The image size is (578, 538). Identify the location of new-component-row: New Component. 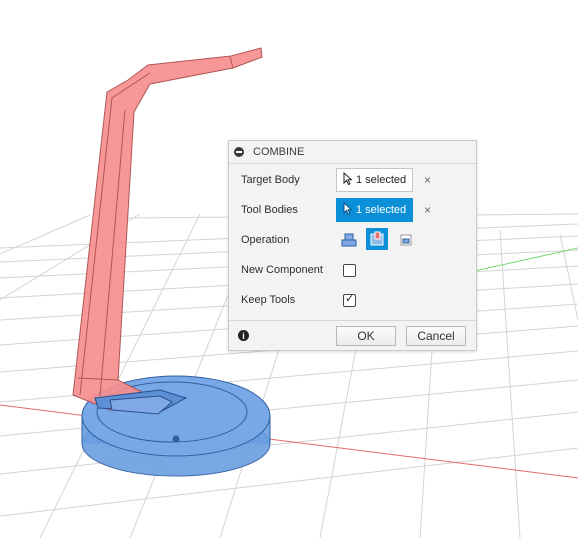
(352, 270).